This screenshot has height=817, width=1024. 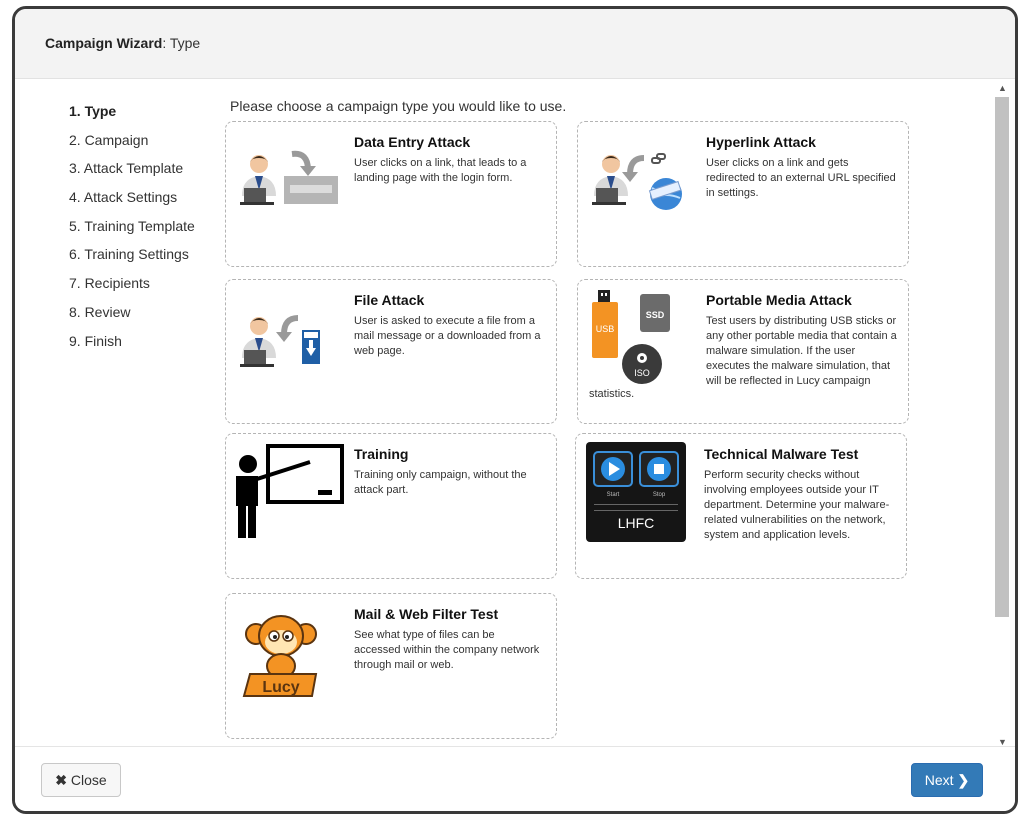 I want to click on step-attack-template: 3. Attack Template, so click(x=132, y=173).